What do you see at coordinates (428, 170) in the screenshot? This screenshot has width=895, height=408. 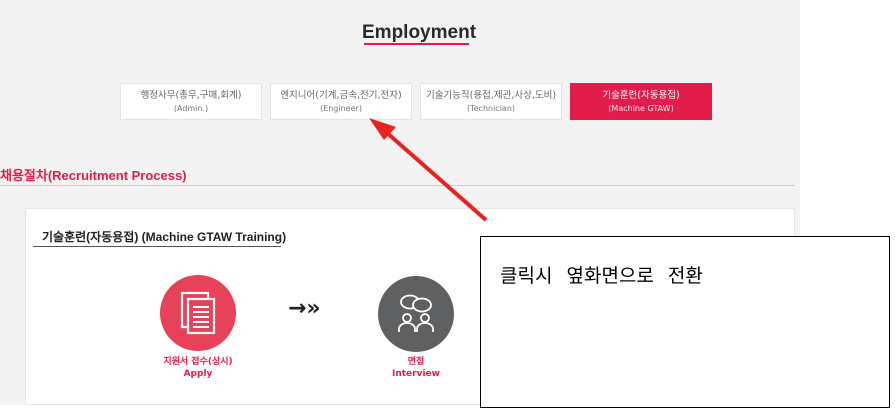 I see `annotation-arrow-icon` at bounding box center [428, 170].